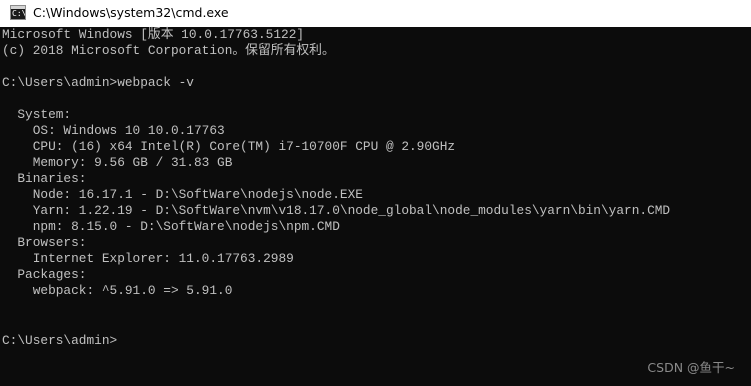 This screenshot has height=386, width=751. Describe the element at coordinates (117, 290) in the screenshot. I see `console-line: webpack: ^5.91.0 => 5.91.0` at that location.